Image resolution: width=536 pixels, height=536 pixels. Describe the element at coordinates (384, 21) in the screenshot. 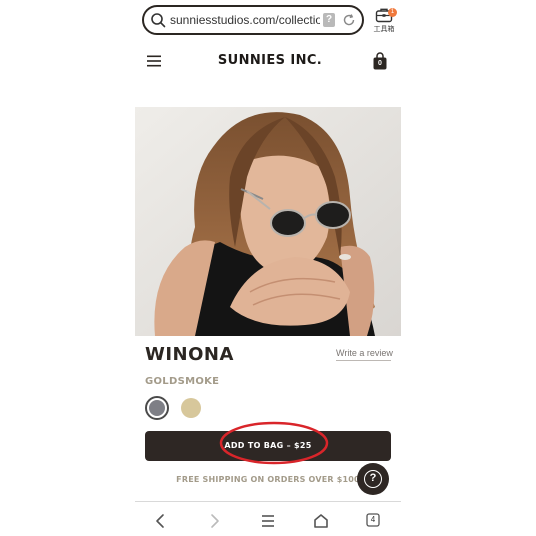

I see `toolbox-button: 1 工具箱` at that location.